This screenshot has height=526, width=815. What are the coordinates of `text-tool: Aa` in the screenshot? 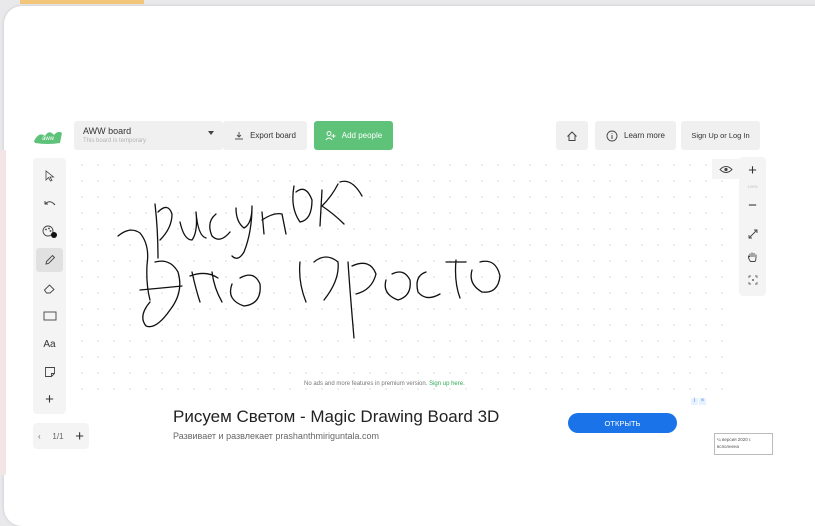 It's located at (49, 344).